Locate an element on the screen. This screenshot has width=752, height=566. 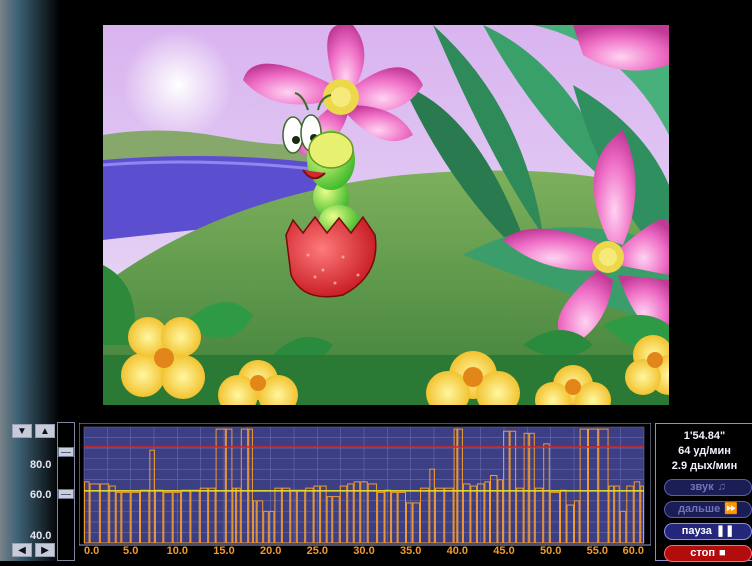
sound-button: звук ♫ is located at coordinates (708, 487).